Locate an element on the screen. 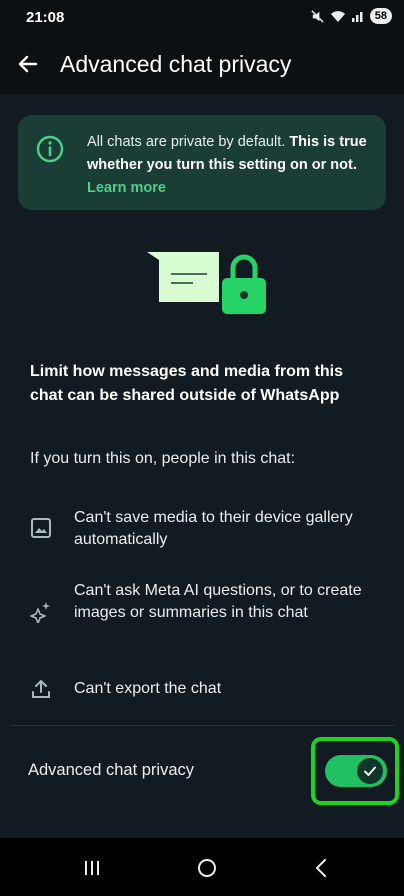  system-nav-bar is located at coordinates (202, 867).